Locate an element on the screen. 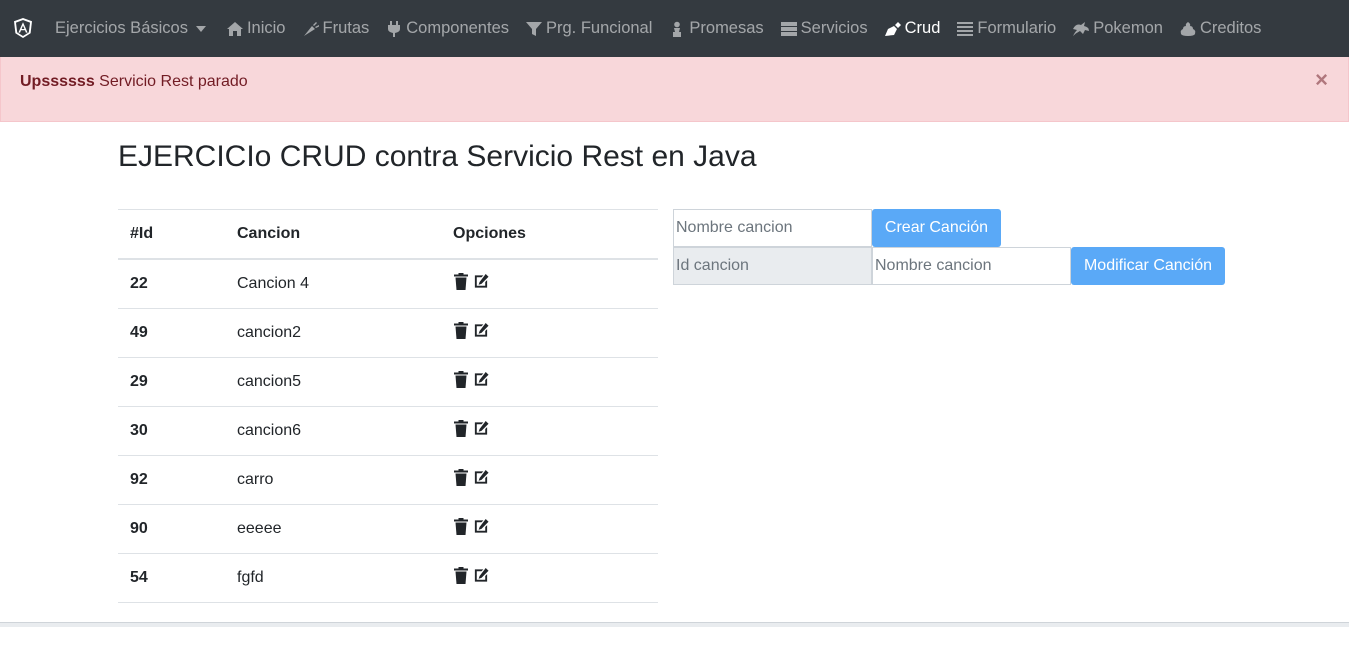 This screenshot has height=651, width=1349. nav-item-frutas: Frutas is located at coordinates (336, 28).